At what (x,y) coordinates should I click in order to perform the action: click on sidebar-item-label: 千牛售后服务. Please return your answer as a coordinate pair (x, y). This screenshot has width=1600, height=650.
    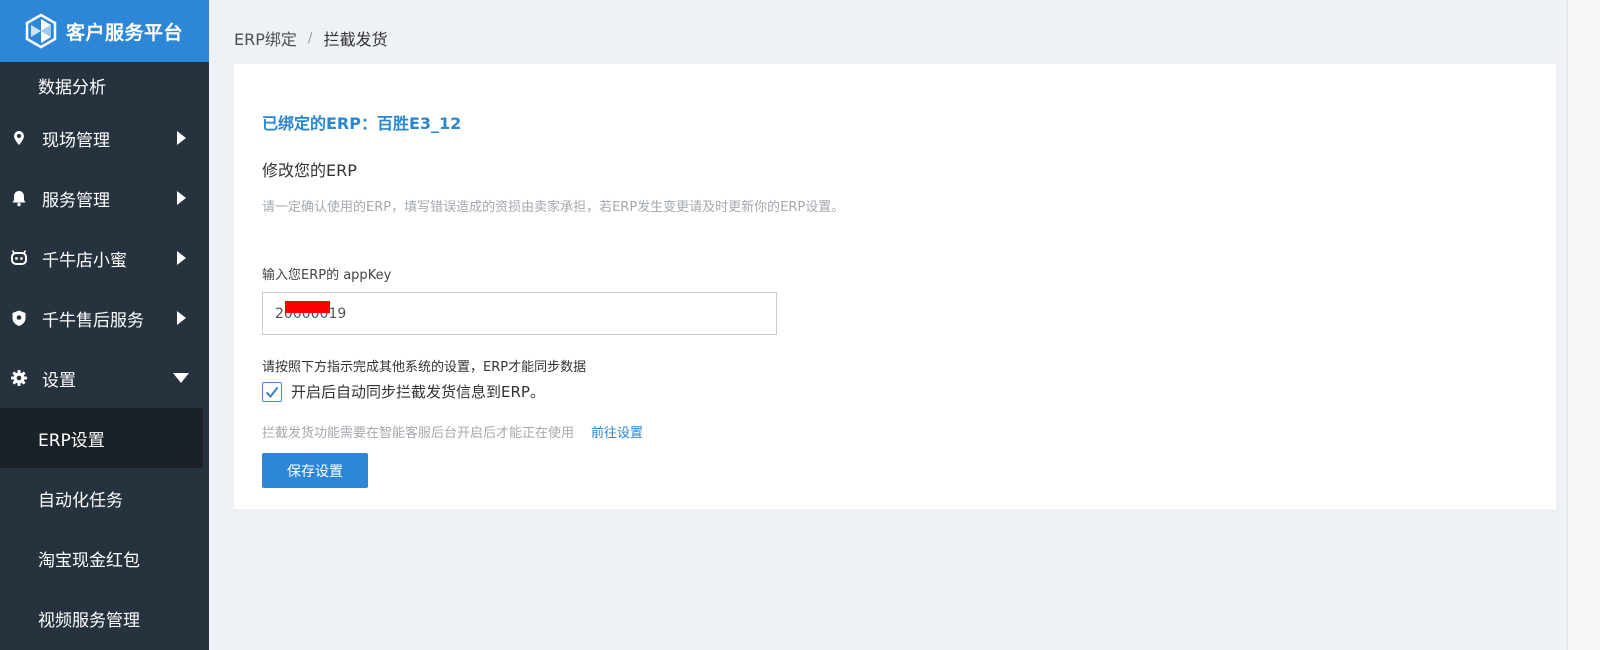
    Looking at the image, I should click on (93, 320).